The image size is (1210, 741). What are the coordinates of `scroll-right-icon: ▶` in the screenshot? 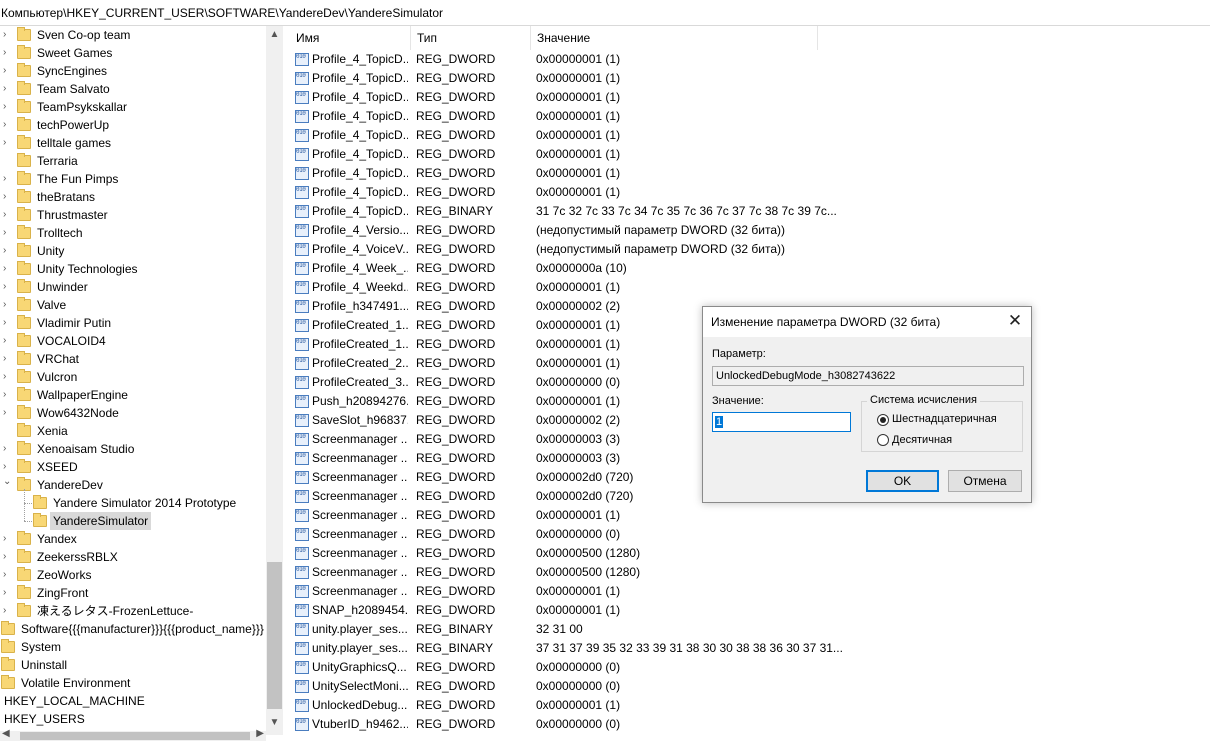 It's located at (260, 733).